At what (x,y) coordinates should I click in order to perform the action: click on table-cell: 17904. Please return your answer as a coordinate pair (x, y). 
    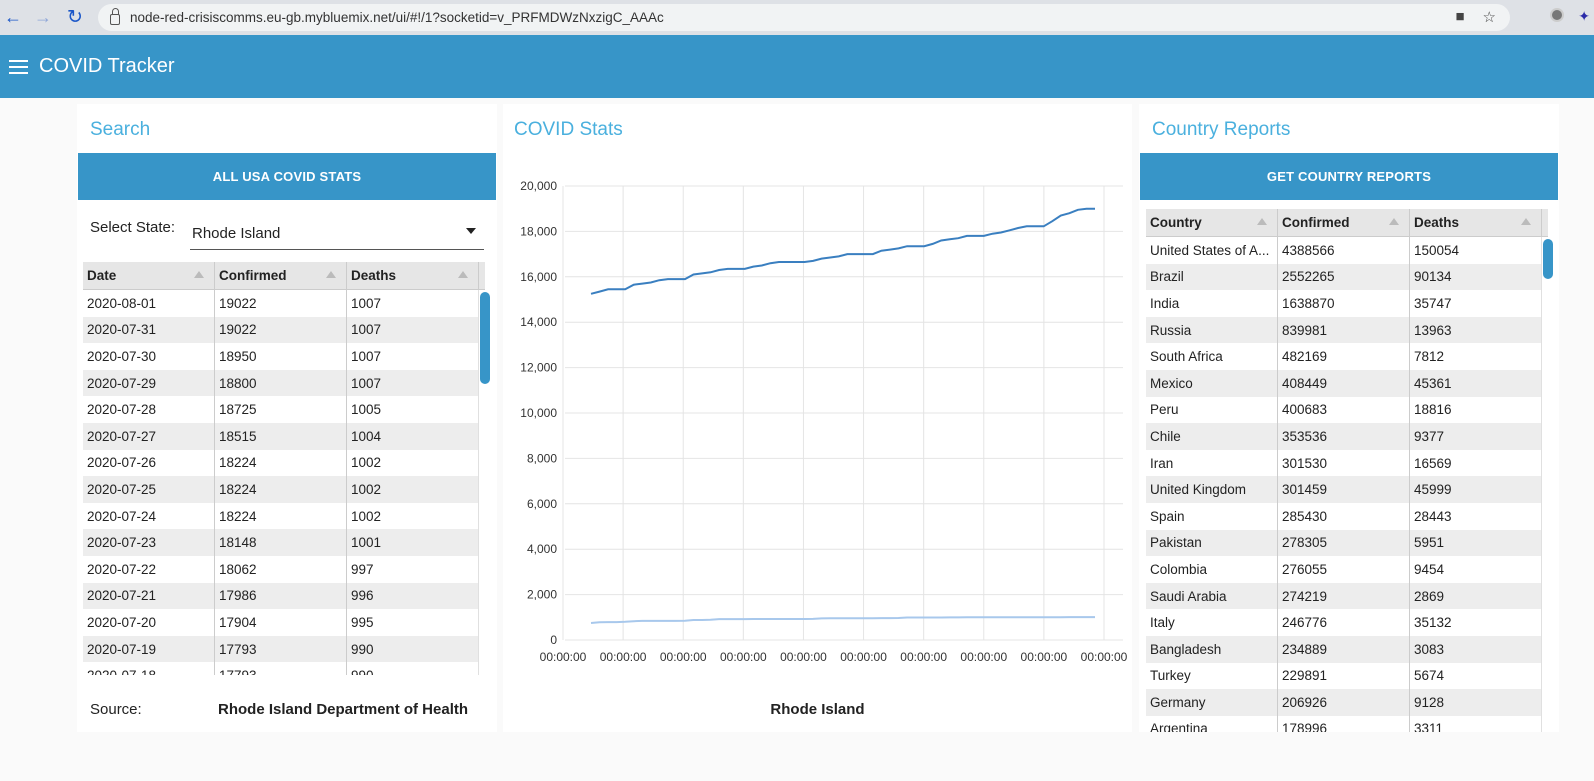
    Looking at the image, I should click on (281, 622).